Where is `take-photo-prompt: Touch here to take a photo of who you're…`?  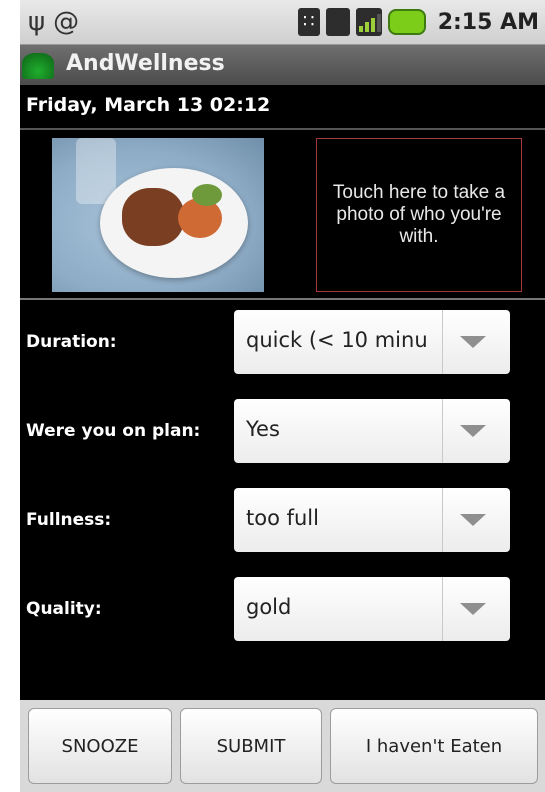
take-photo-prompt: Touch here to take a photo of who you're… is located at coordinates (419, 214).